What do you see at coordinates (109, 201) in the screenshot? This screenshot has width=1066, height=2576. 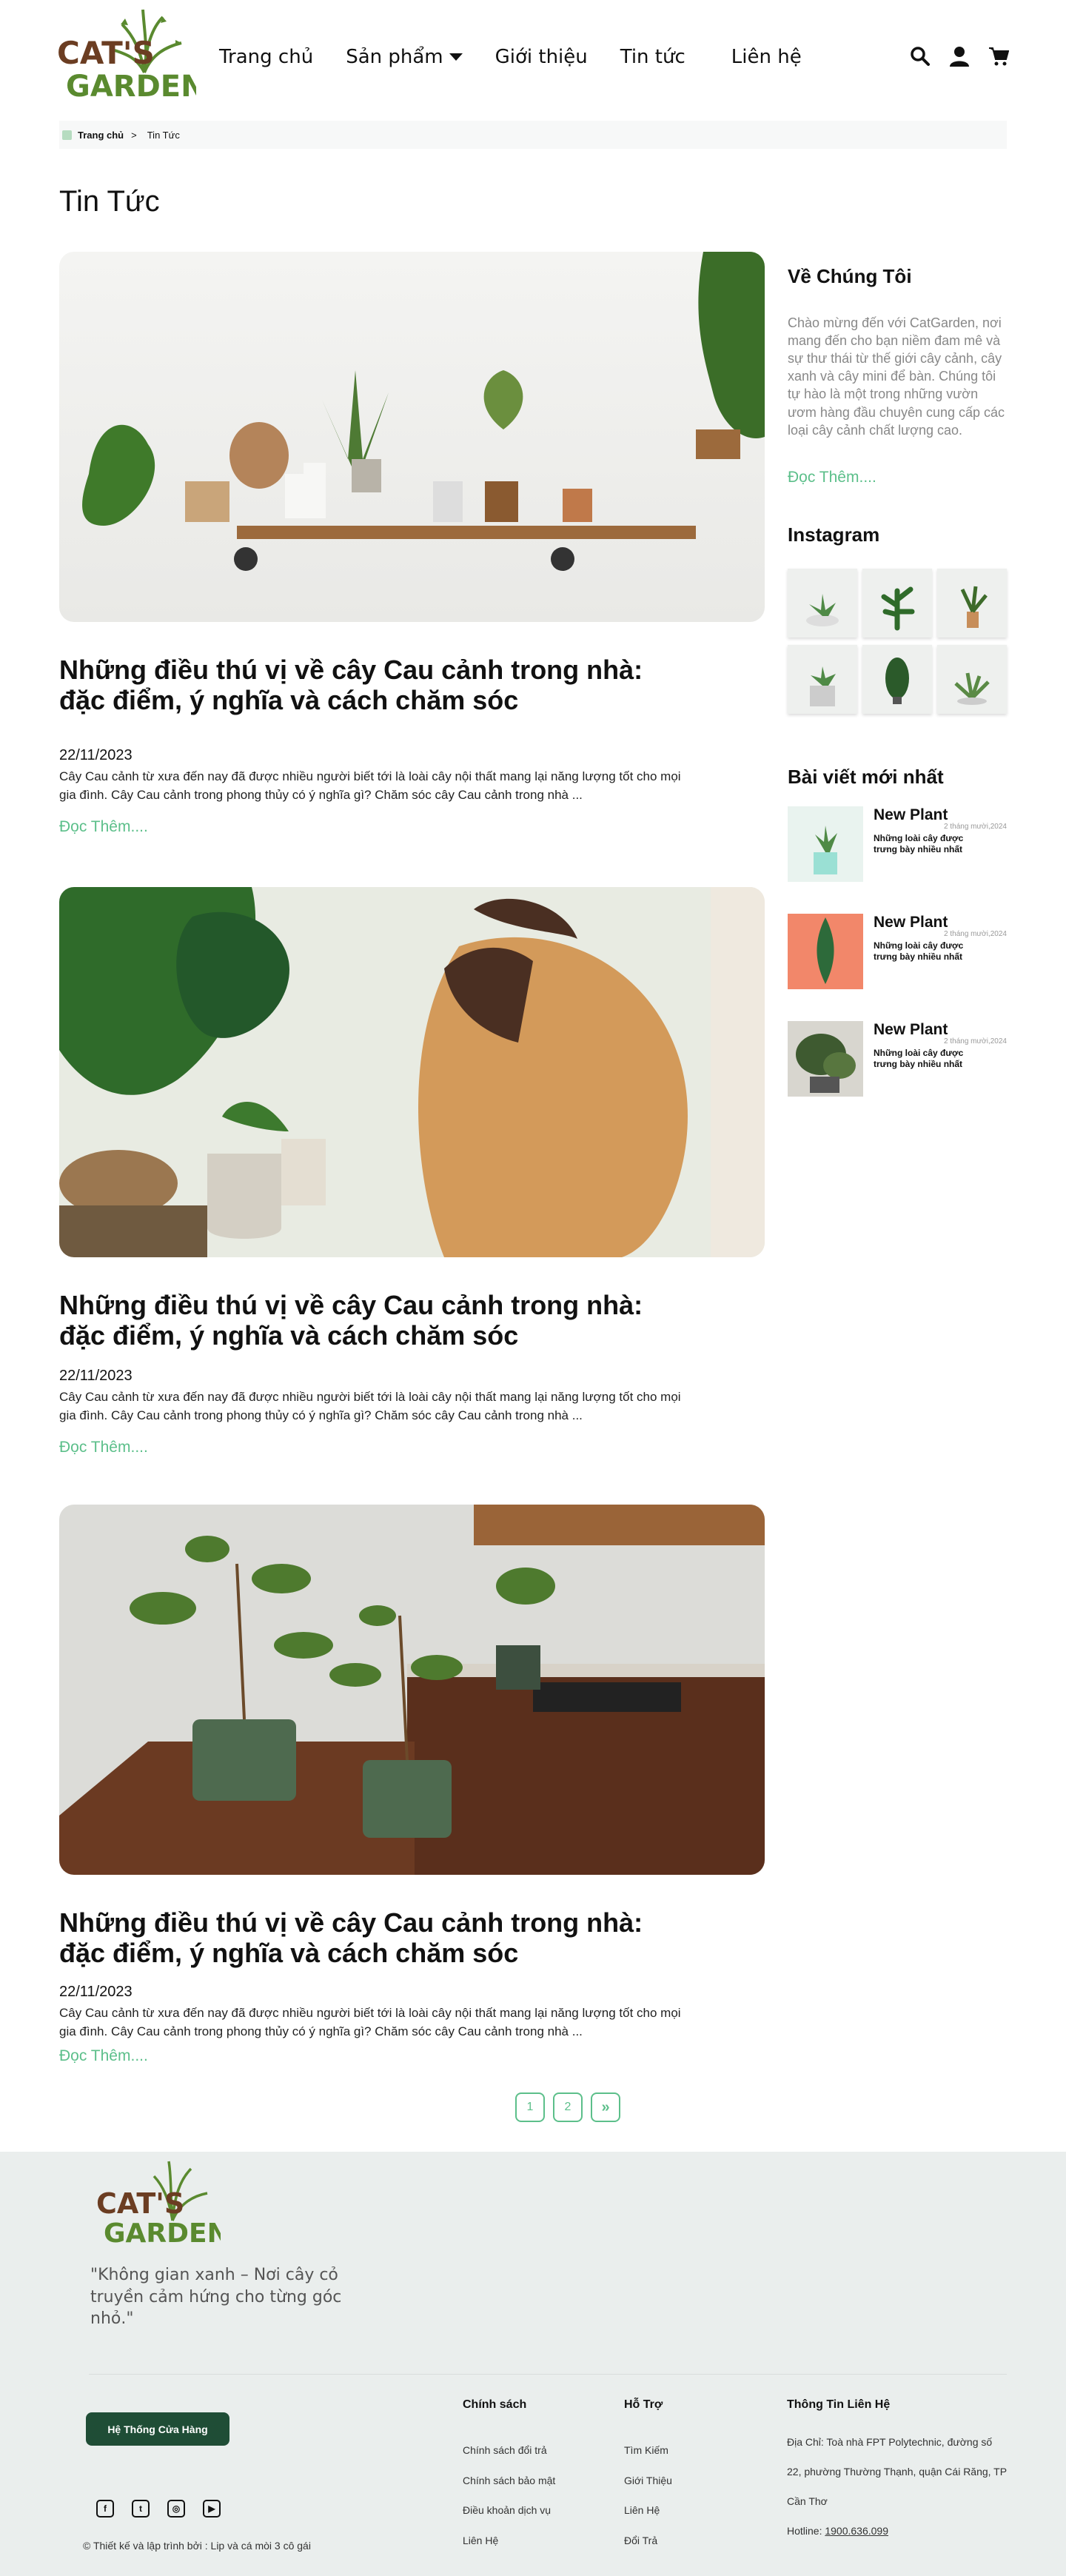 I see `page-title: Tin Tức` at bounding box center [109, 201].